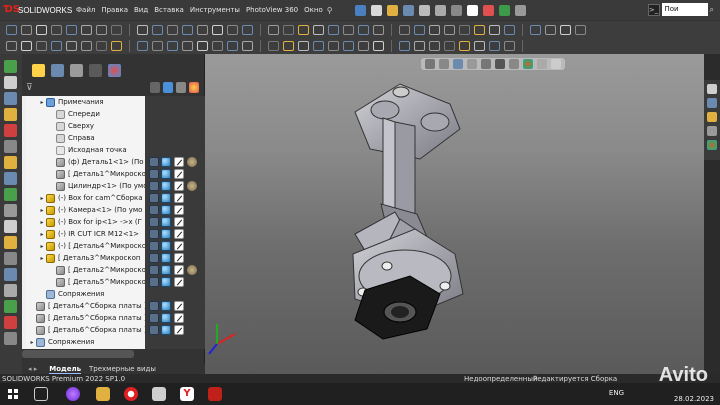 This screenshot has height=405, width=720. What do you see at coordinates (85, 114) in the screenshot?
I see `tree-row: Спереди` at bounding box center [85, 114].